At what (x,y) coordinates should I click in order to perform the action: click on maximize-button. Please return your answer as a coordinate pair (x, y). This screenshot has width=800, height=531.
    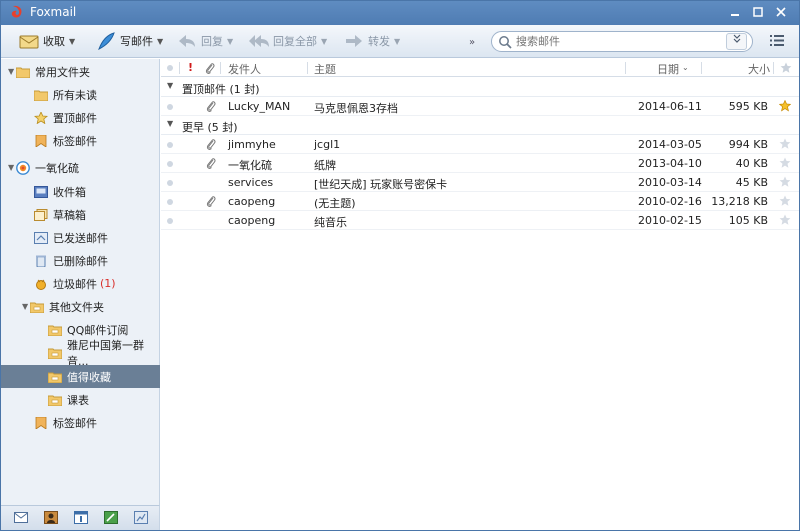
    Looking at the image, I should click on (758, 12).